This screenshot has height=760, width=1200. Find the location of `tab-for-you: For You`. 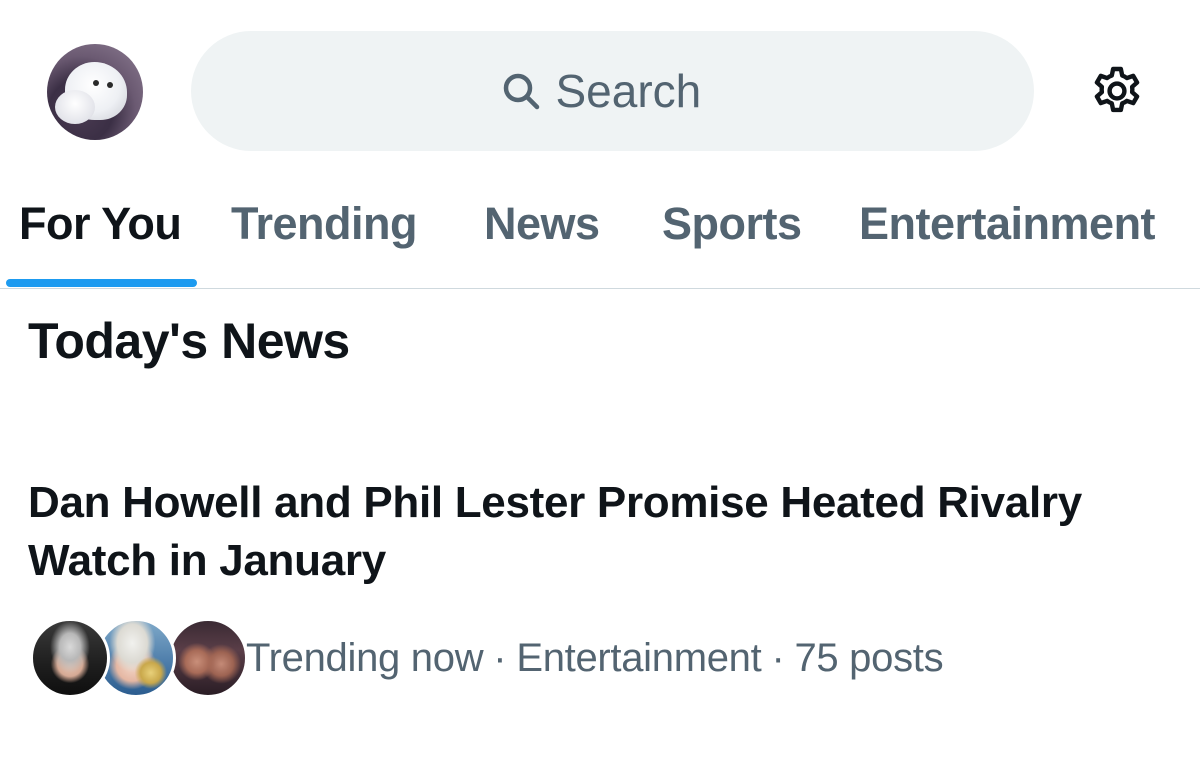

tab-for-you: For You is located at coordinates (100, 224).